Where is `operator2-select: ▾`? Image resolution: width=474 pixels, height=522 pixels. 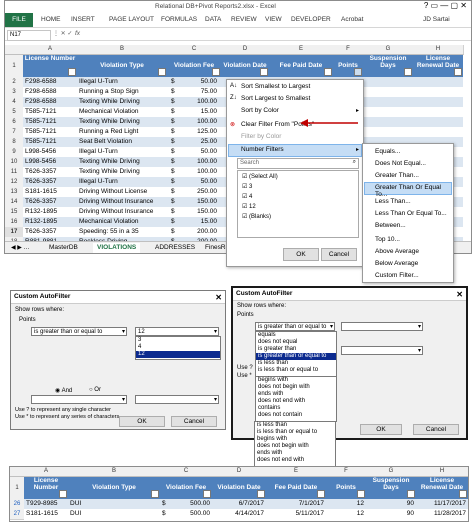 operator2-select: ▾ is located at coordinates (79, 399).